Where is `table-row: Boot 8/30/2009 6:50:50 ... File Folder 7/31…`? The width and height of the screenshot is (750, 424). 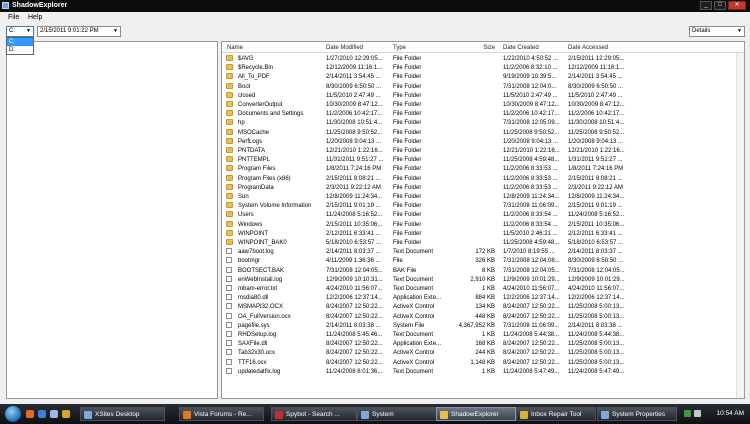
table-row: Boot 8/30/2009 6:50:50 ... File Folder 7/31… is located at coordinates (483, 86).